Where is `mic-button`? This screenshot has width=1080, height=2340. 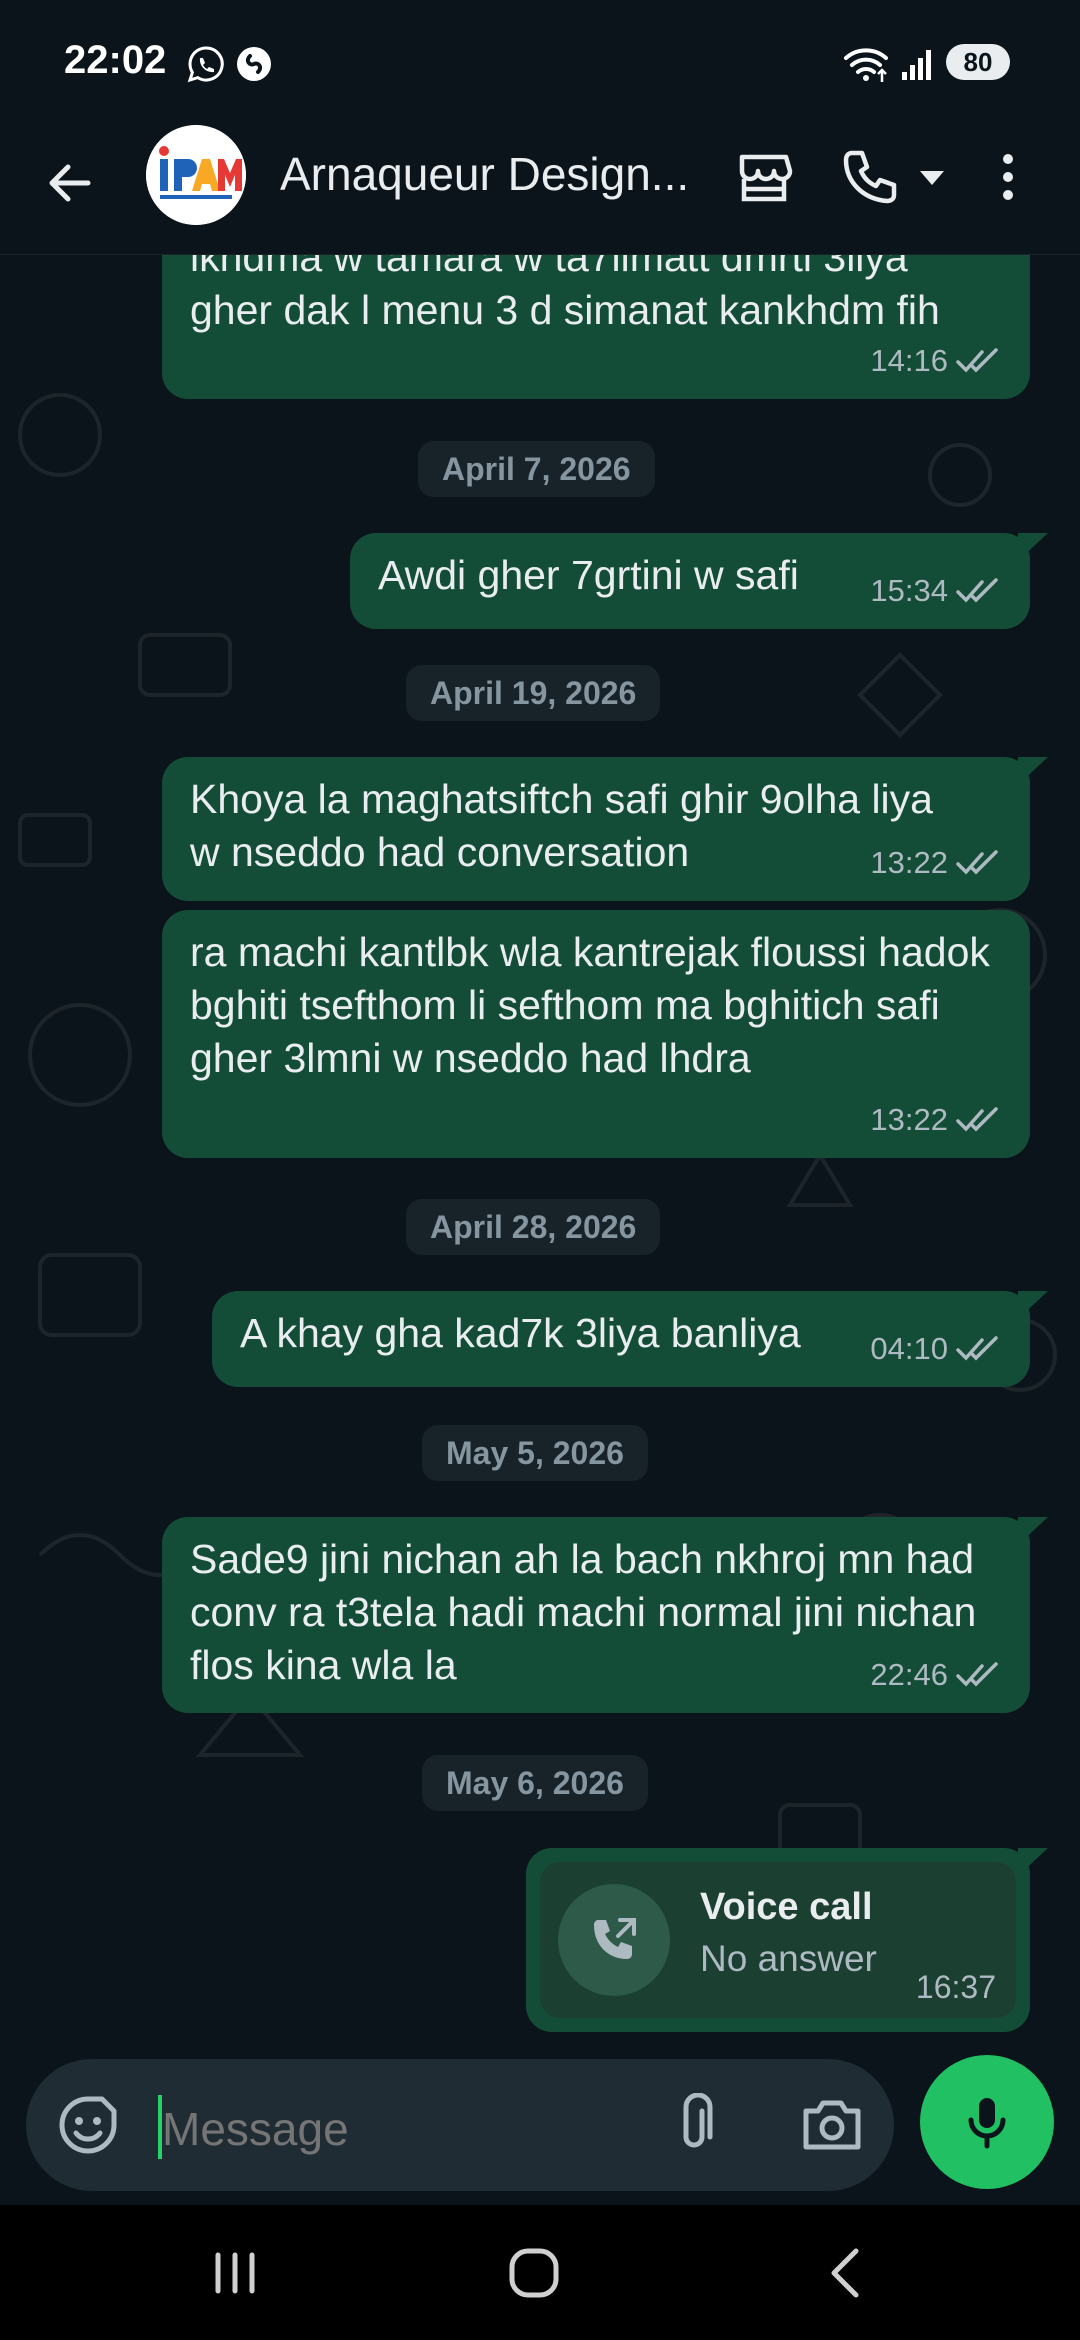 mic-button is located at coordinates (987, 2122).